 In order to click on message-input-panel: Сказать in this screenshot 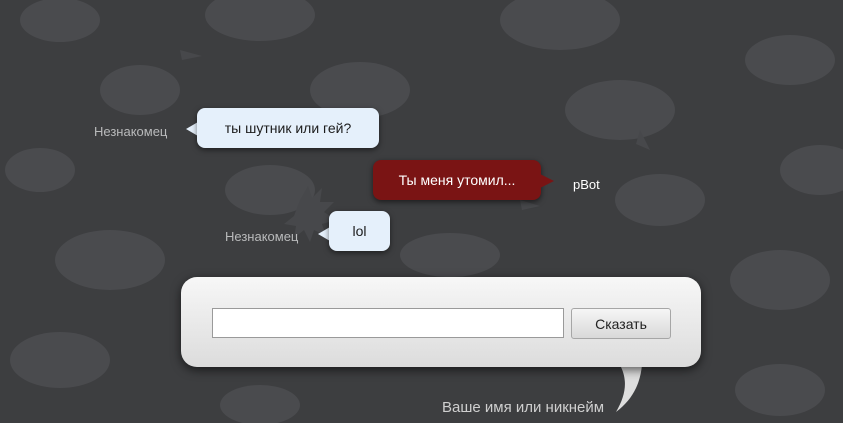, I will do `click(441, 322)`.